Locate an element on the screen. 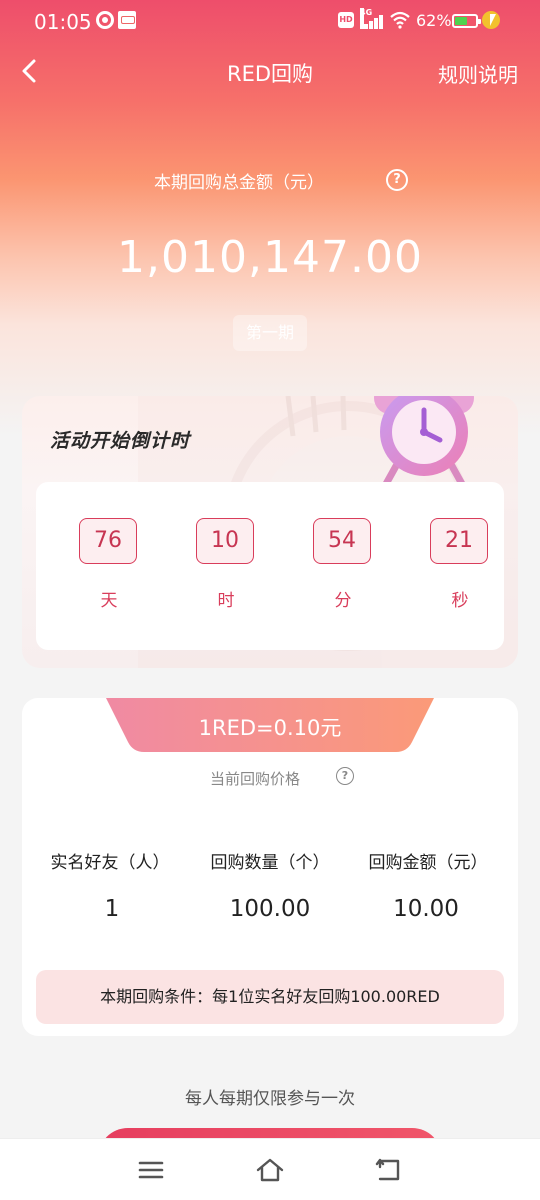 The width and height of the screenshot is (540, 1200). limit-note: 每人每期仅限参与一次 is located at coordinates (270, 1099).